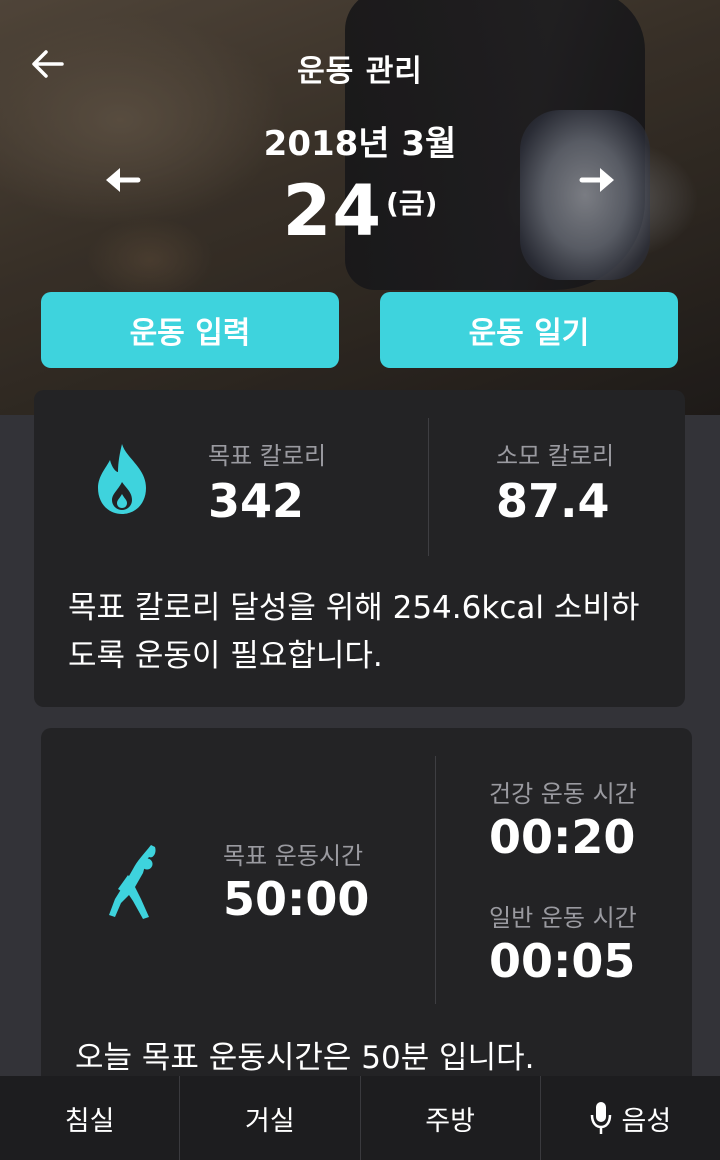  What do you see at coordinates (90, 1118) in the screenshot?
I see `nav-item-bedroom: 침실` at bounding box center [90, 1118].